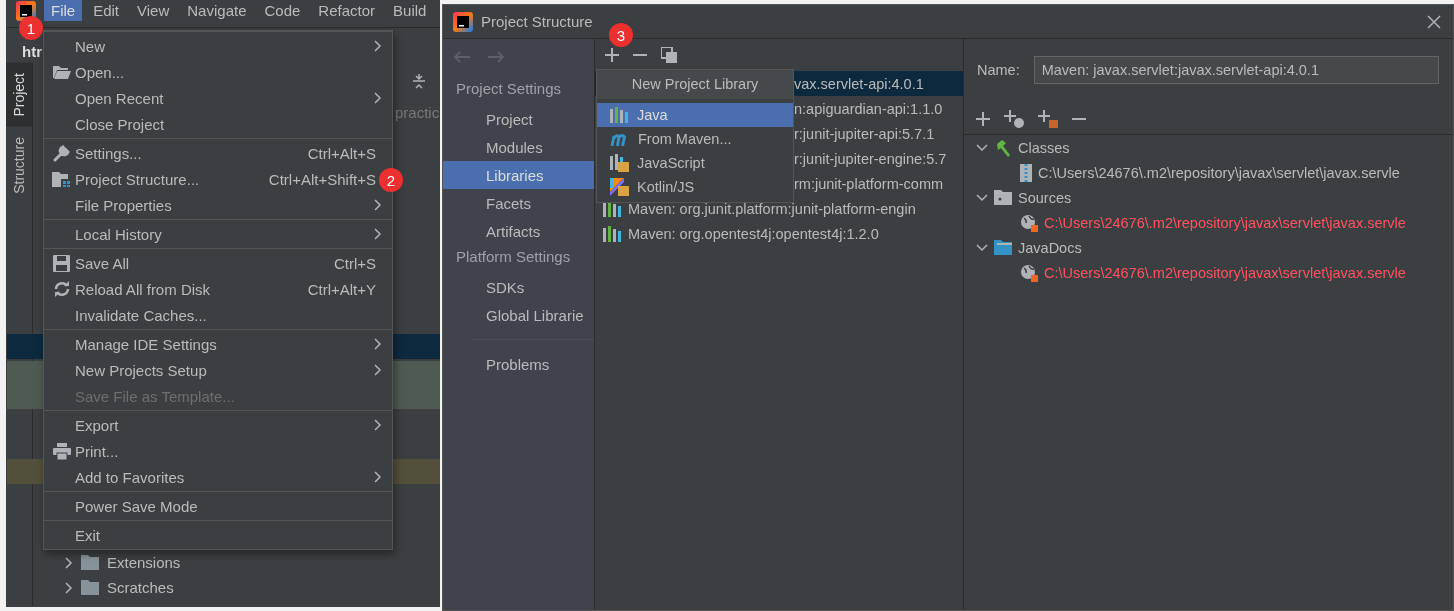 Image resolution: width=1454 pixels, height=611 pixels. Describe the element at coordinates (322, 179) in the screenshot. I see `shortcut-text: Ctrl+Alt+Shift+S` at that location.